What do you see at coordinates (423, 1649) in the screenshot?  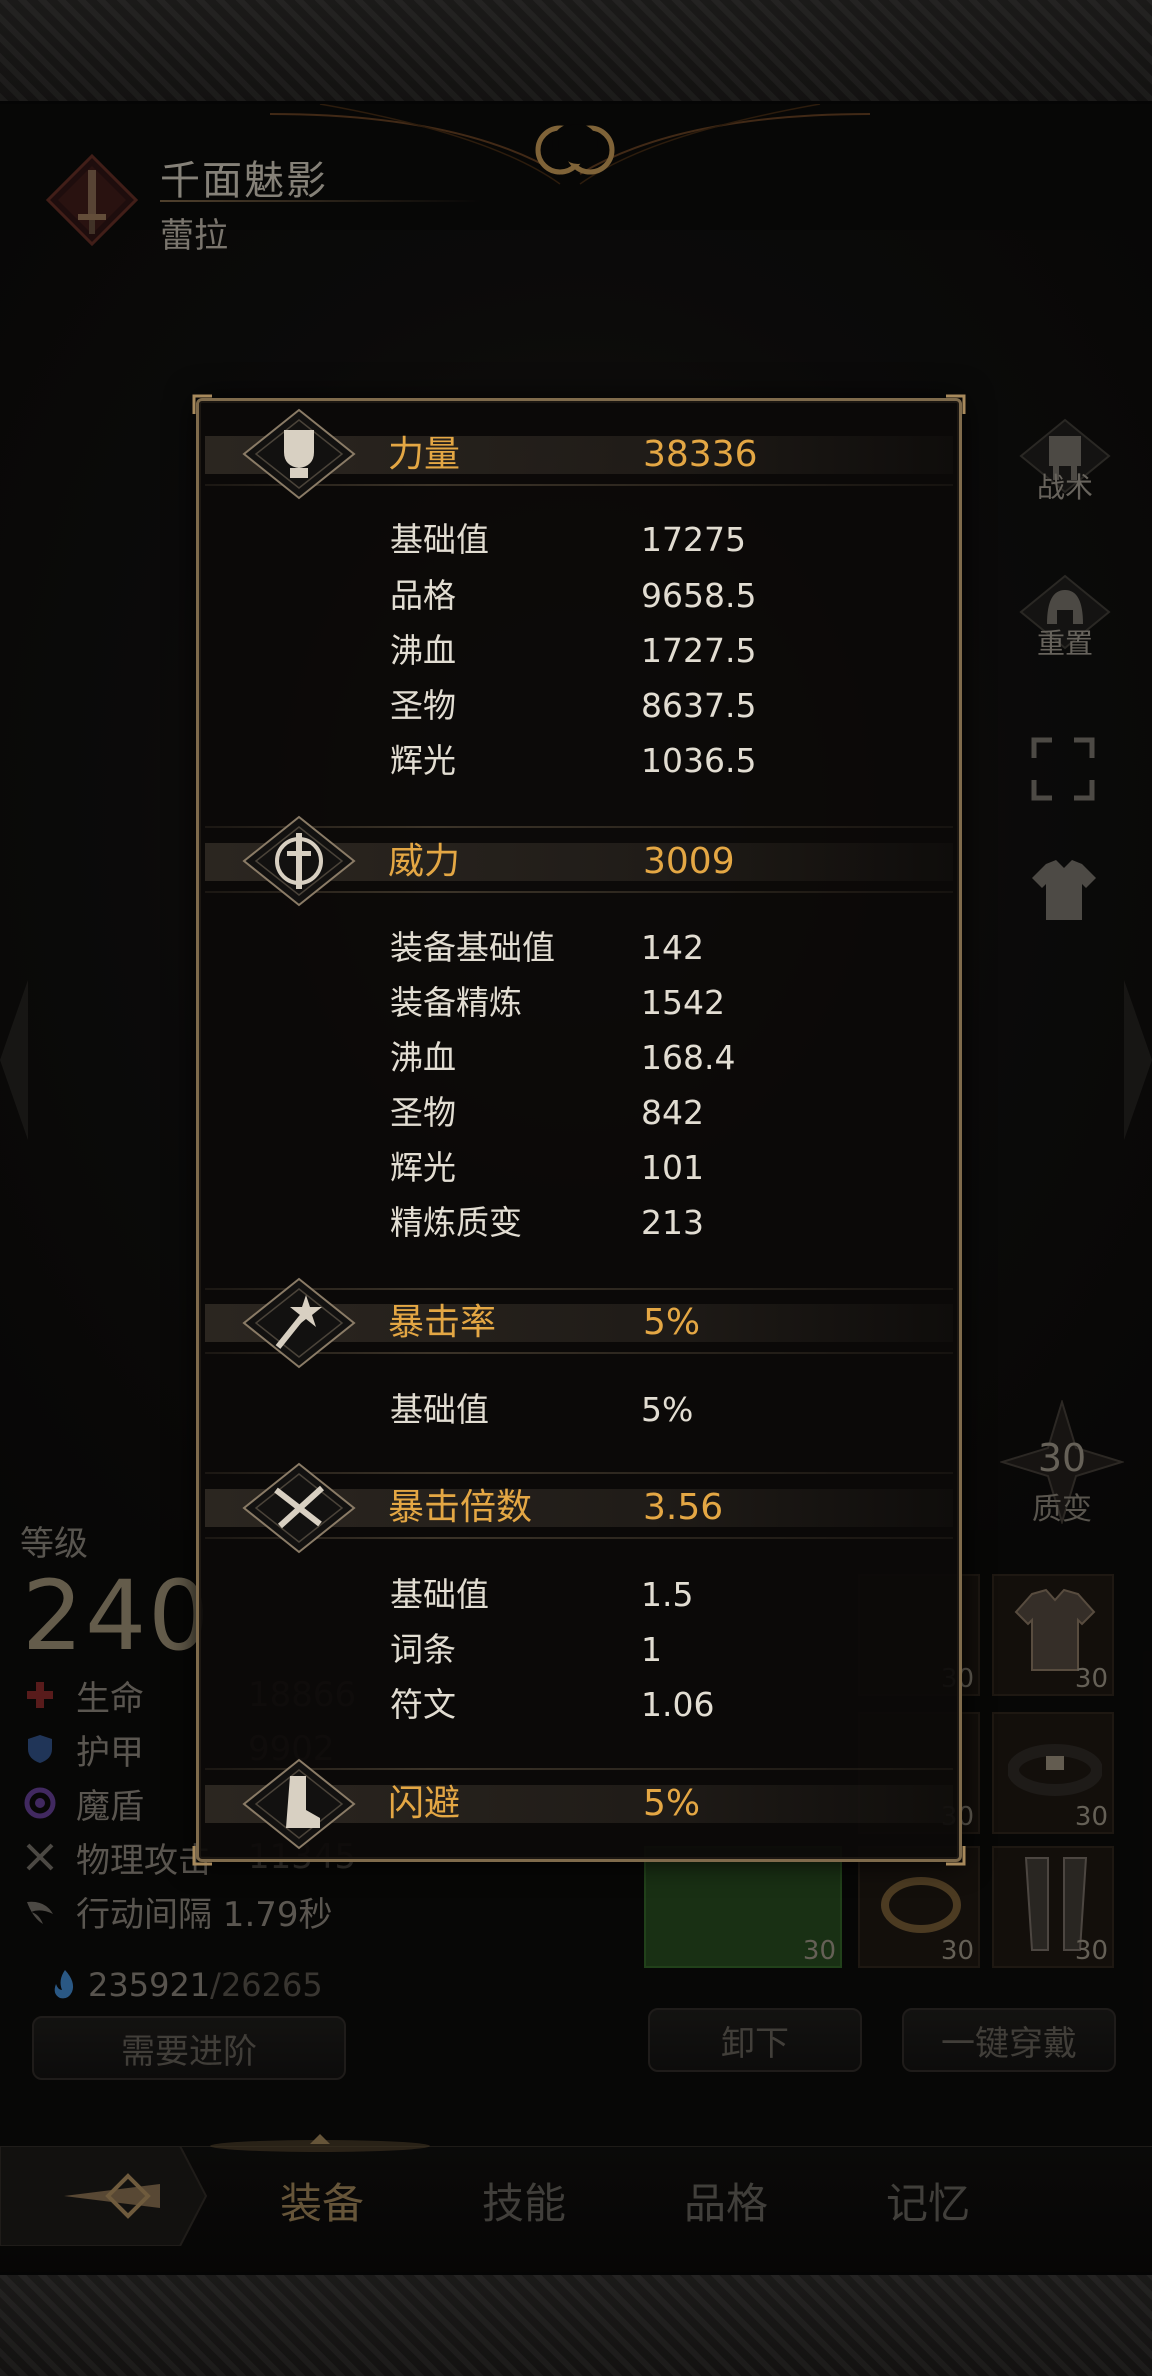 I see `detail-label: 词条` at bounding box center [423, 1649].